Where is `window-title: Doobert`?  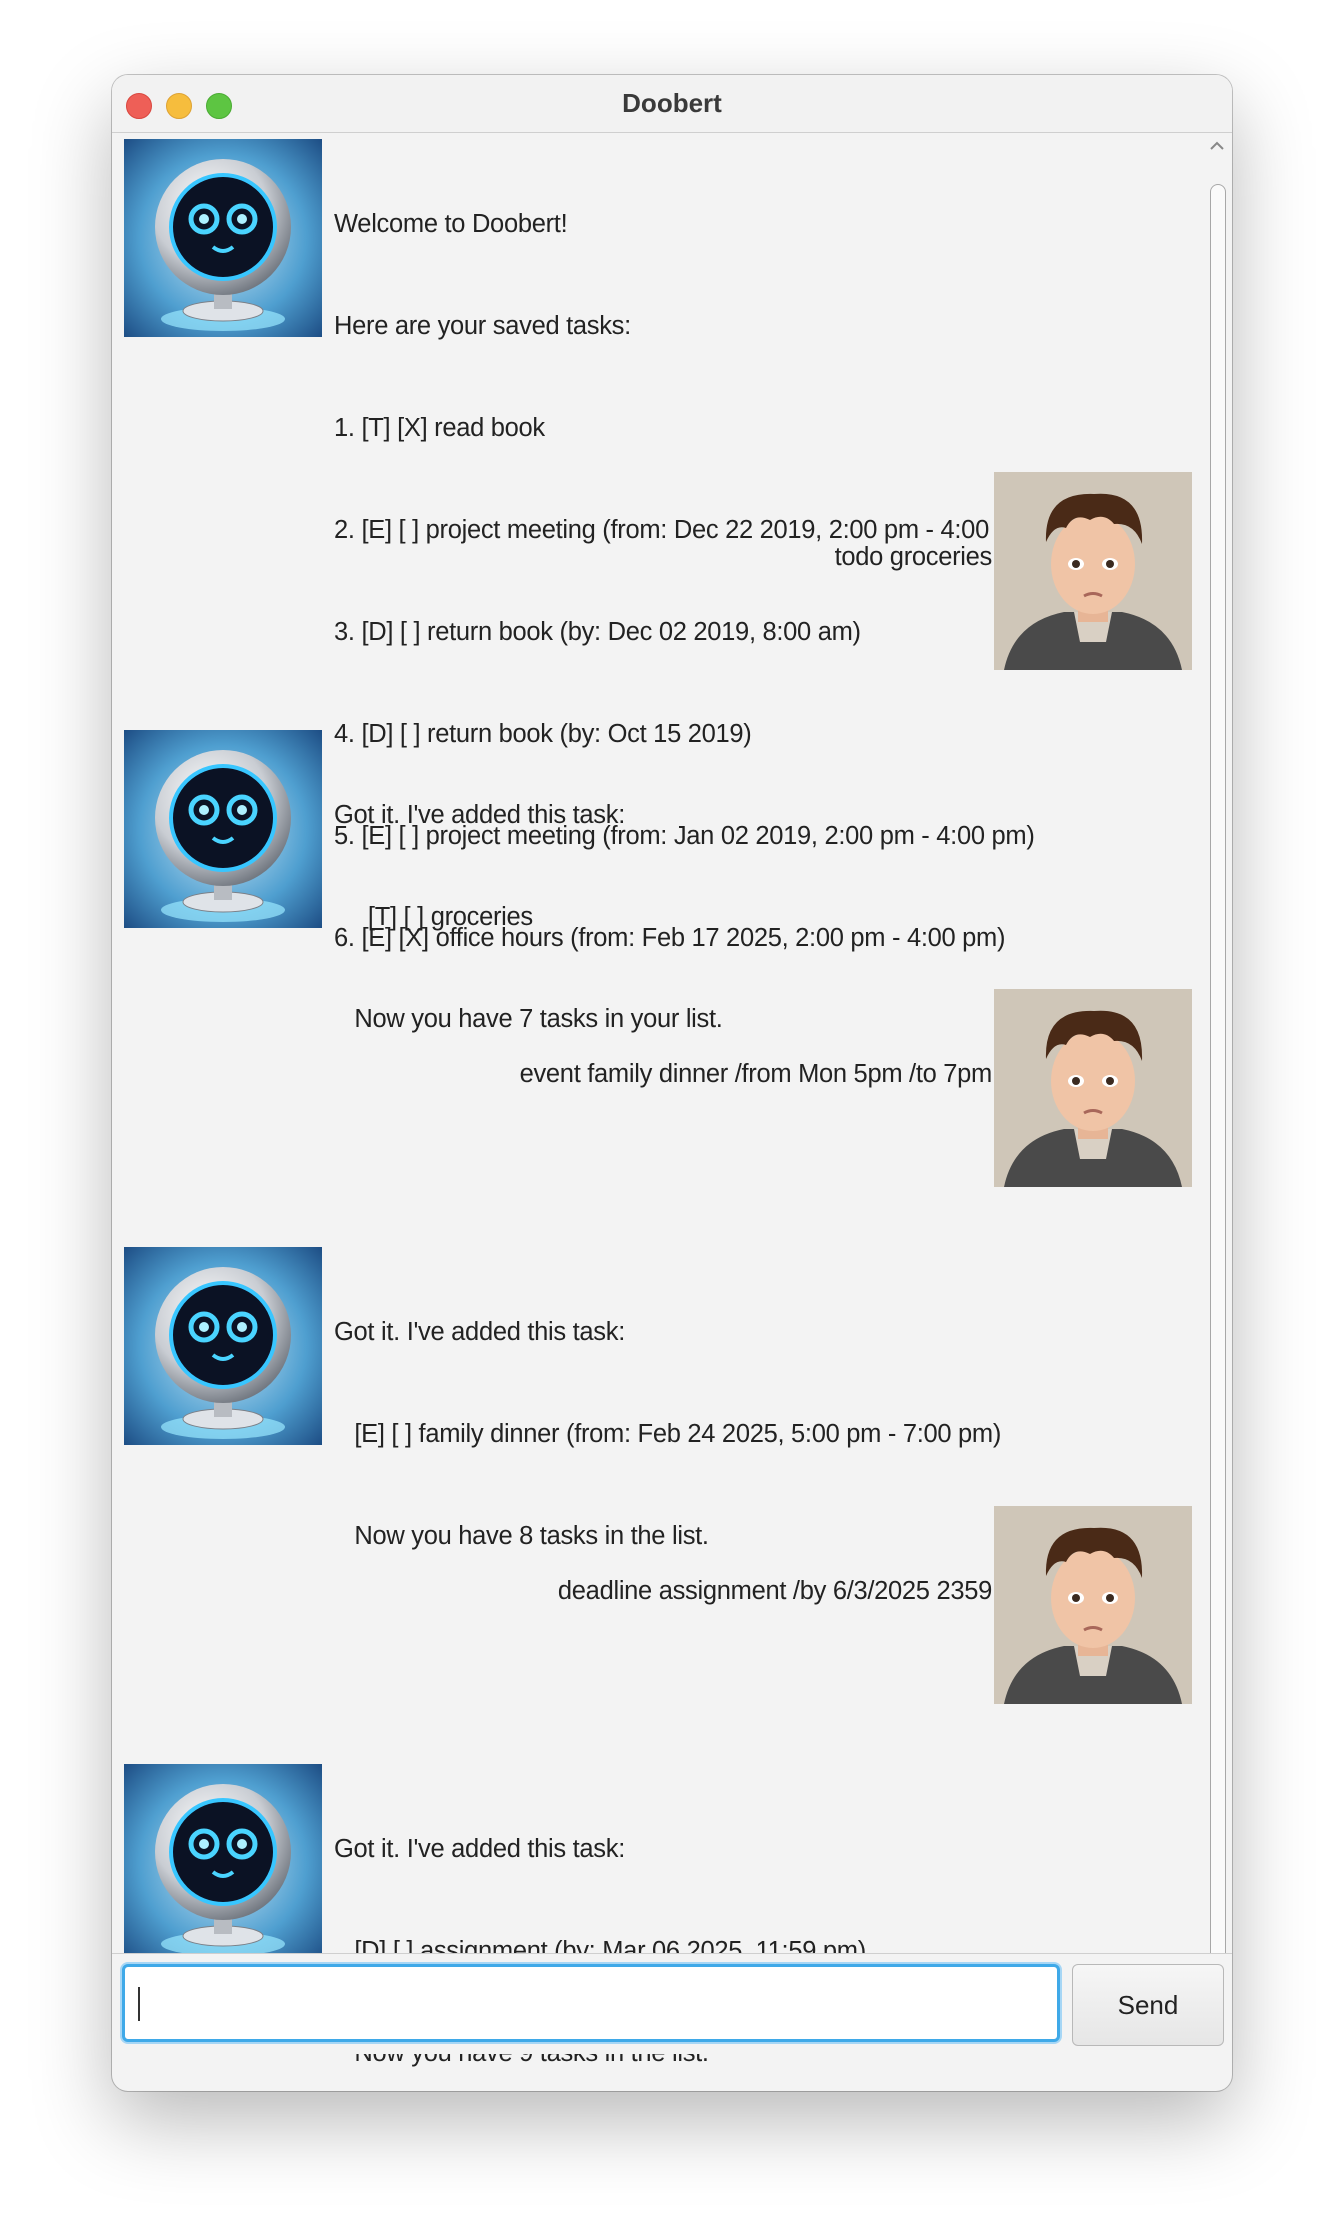
window-title: Doobert is located at coordinates (672, 103).